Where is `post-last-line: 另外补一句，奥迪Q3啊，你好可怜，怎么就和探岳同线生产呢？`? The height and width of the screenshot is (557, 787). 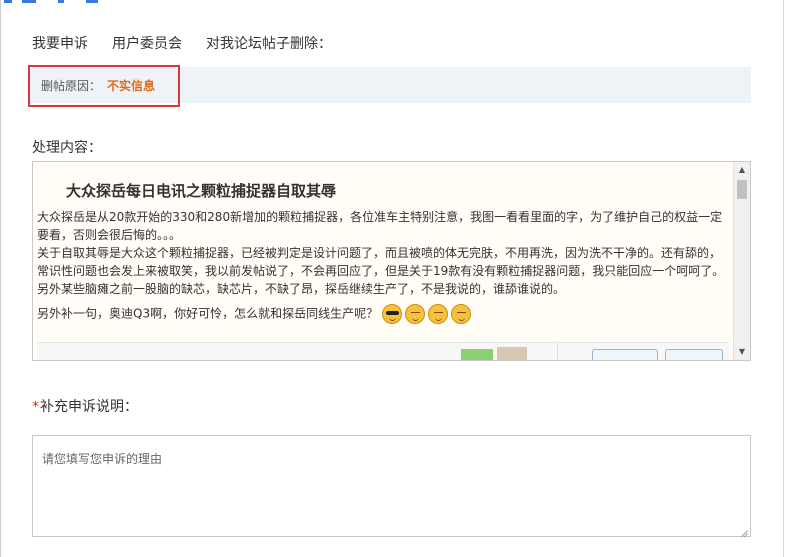 post-last-line: 另外补一句，奥迪Q3啊，你好可怜，怎么就和探岳同线生产呢？ is located at coordinates (208, 313).